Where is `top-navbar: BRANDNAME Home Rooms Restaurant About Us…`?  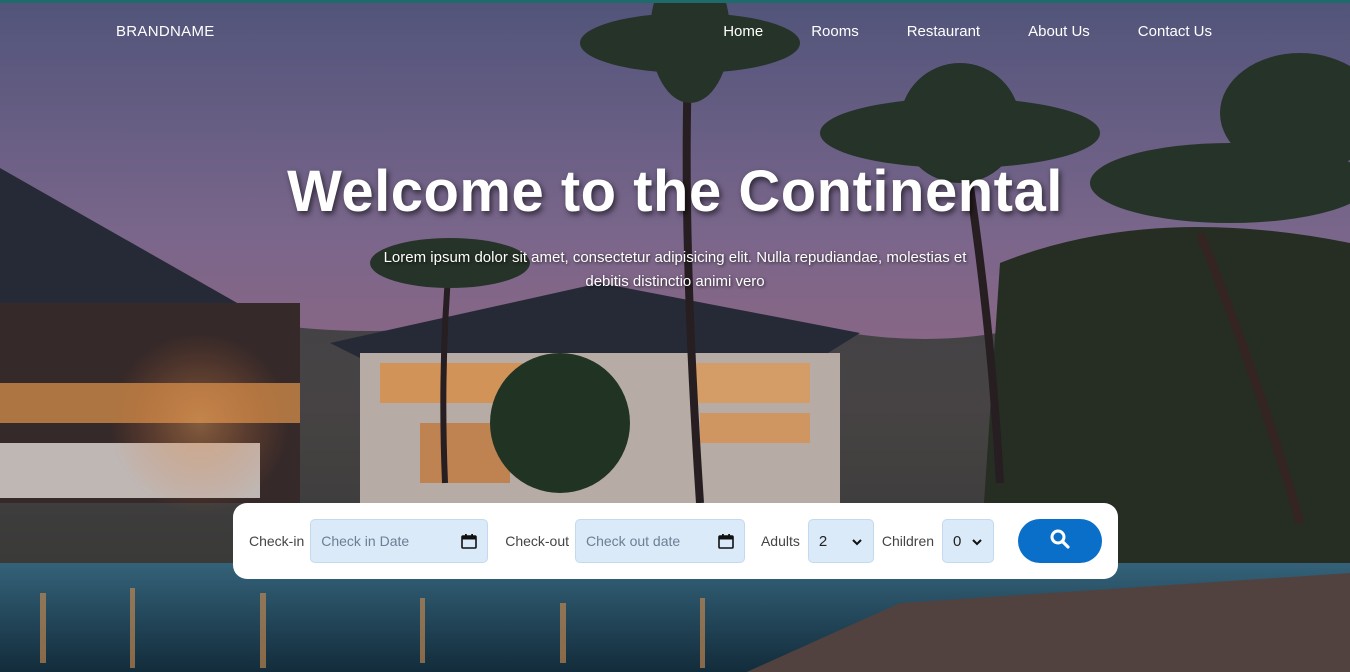 top-navbar: BRANDNAME Home Rooms Restaurant About Us… is located at coordinates (675, 33).